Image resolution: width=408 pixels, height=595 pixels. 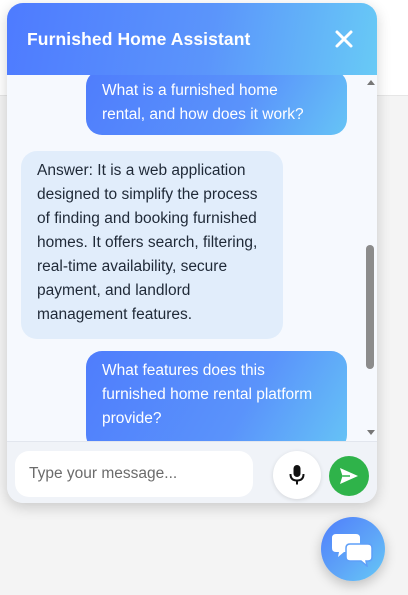 I want to click on chat-launcher-button, so click(x=353, y=549).